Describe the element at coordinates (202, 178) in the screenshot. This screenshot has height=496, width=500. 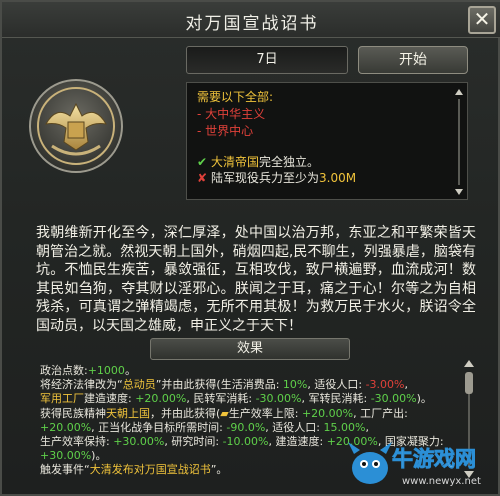
I see `cross-icon: ✘` at that location.